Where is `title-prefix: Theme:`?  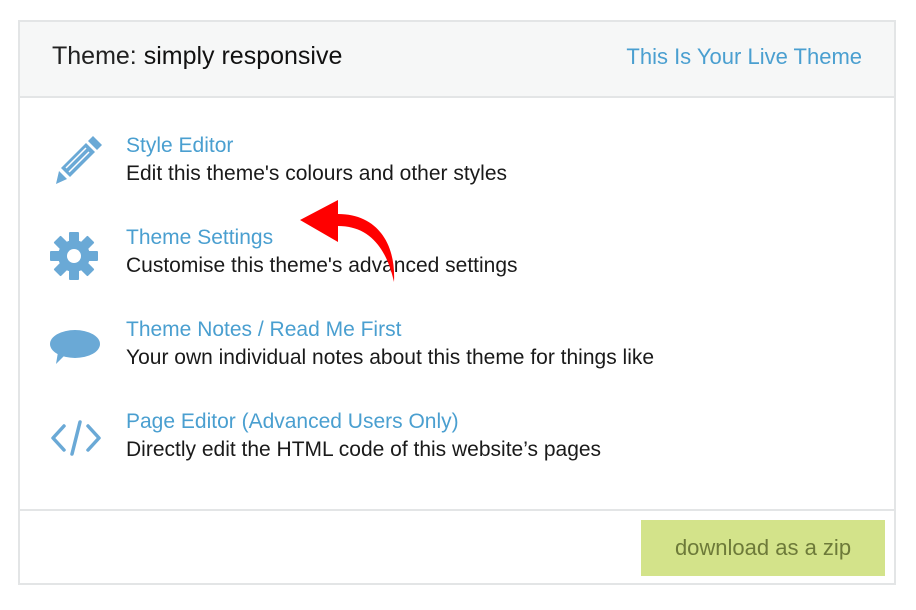
title-prefix: Theme: is located at coordinates (98, 56).